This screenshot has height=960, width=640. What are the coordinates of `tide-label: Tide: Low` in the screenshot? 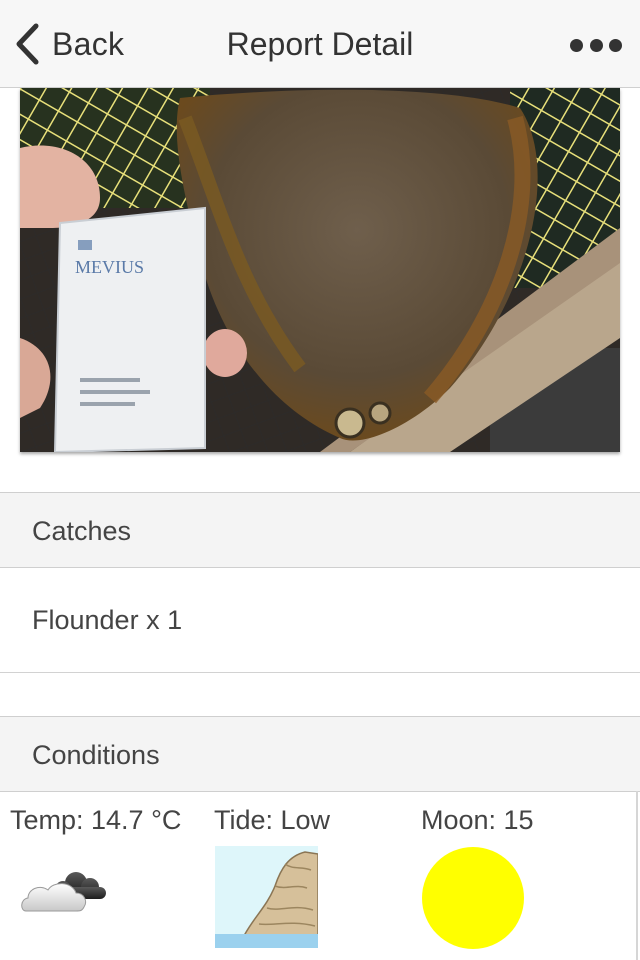 It's located at (272, 820).